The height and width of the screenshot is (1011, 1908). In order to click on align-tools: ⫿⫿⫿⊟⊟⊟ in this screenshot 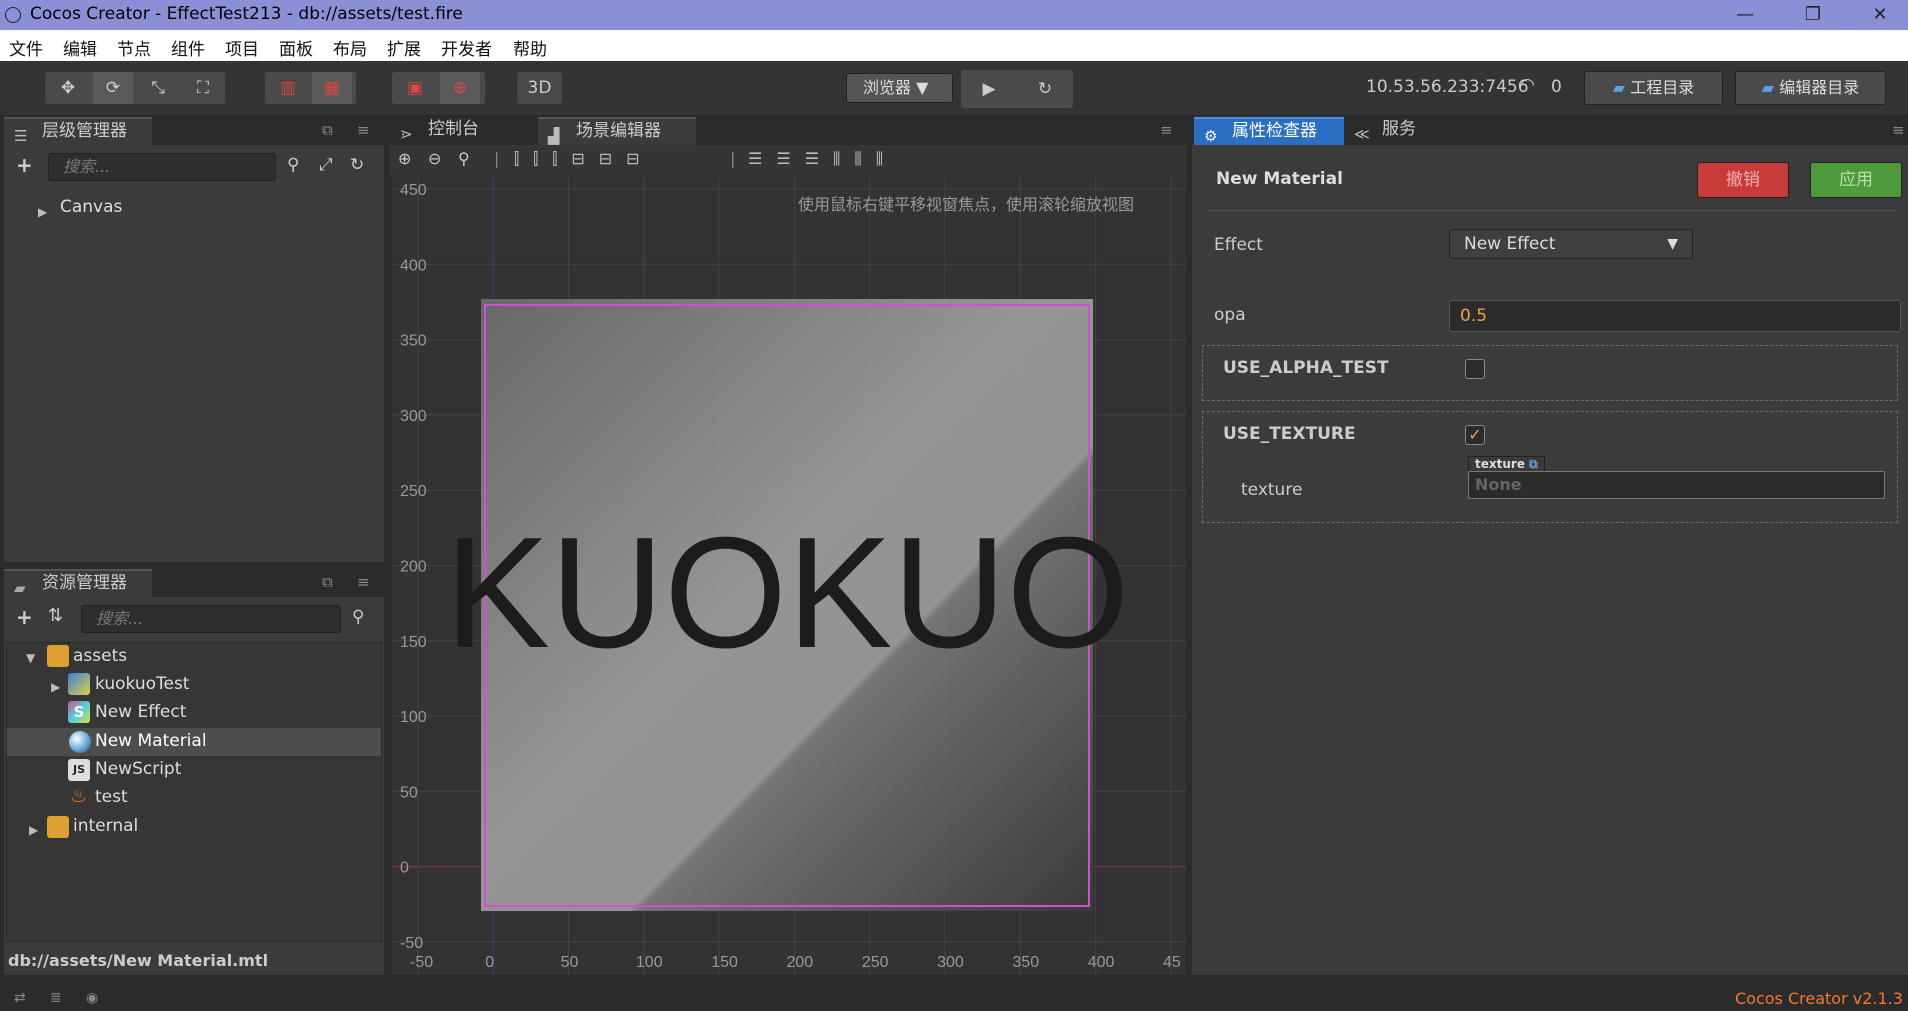, I will do `click(584, 159)`.